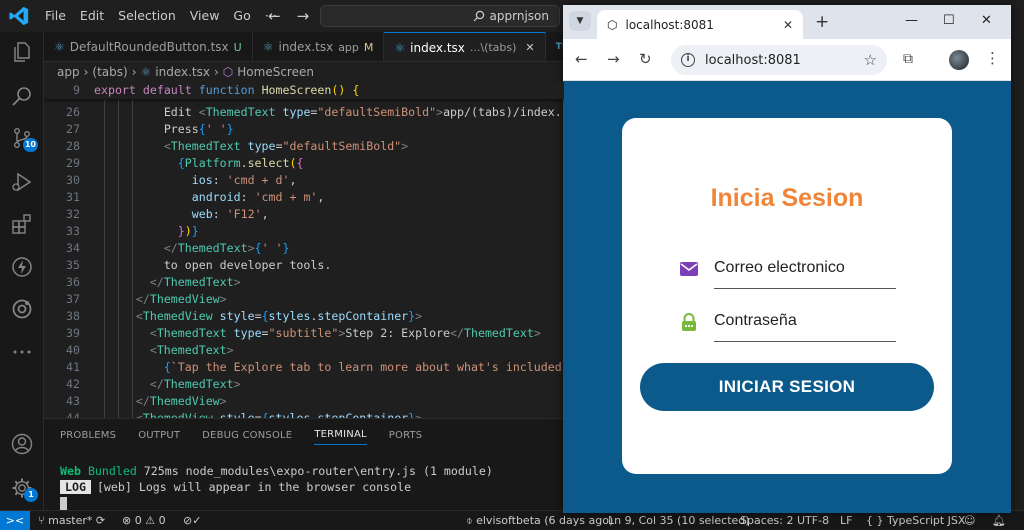 Image resolution: width=1024 pixels, height=530 pixels. I want to click on code-line: 33 })}, so click(304, 231).